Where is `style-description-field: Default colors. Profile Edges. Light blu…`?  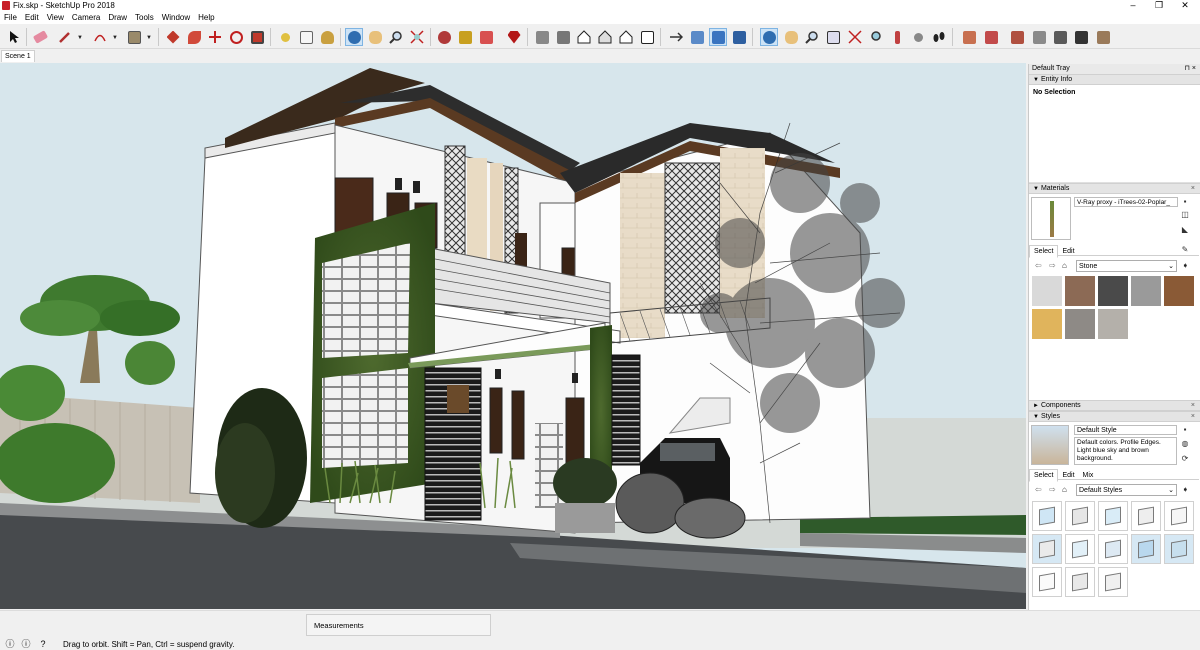 style-description-field: Default colors. Profile Edges. Light blu… is located at coordinates (1125, 451).